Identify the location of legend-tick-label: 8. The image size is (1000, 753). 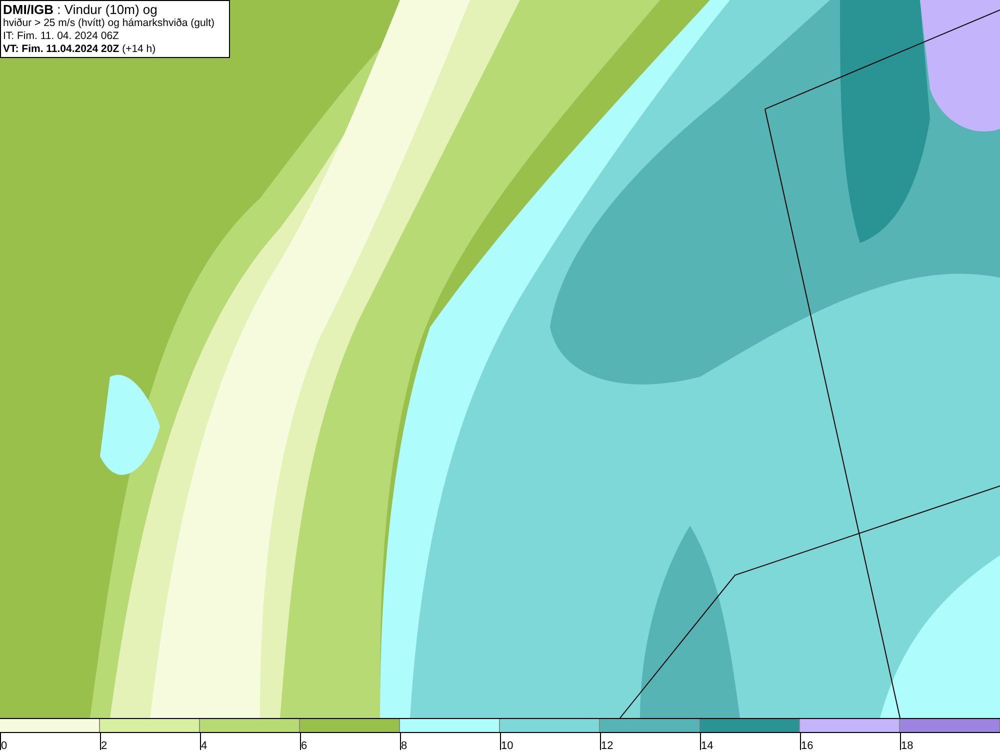
(404, 746).